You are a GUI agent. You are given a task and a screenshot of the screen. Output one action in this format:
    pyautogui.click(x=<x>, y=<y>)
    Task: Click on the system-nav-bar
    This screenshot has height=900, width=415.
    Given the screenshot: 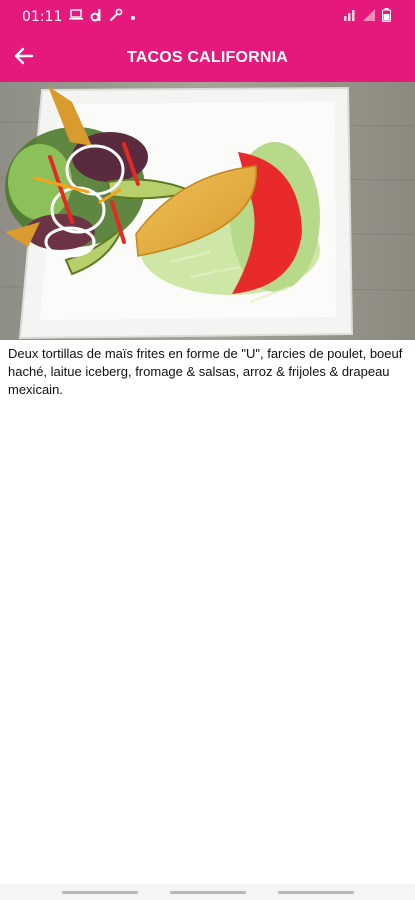 What is the action you would take?
    pyautogui.click(x=207, y=892)
    